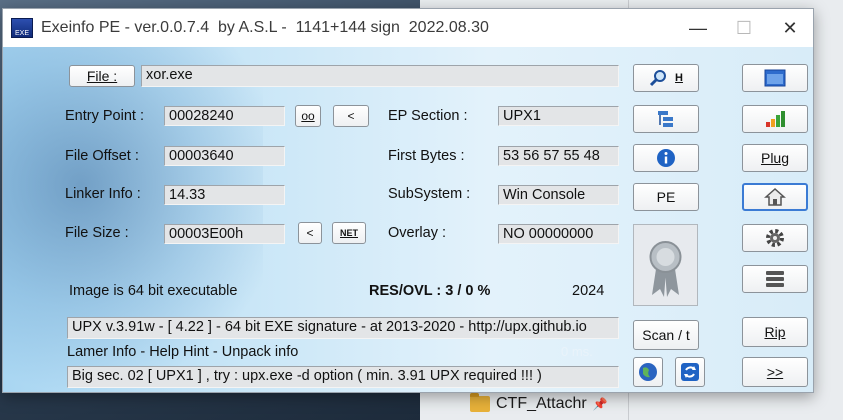 Image resolution: width=843 pixels, height=420 pixels. What do you see at coordinates (224, 234) in the screenshot?
I see `file-size-field: 00003E00h` at bounding box center [224, 234].